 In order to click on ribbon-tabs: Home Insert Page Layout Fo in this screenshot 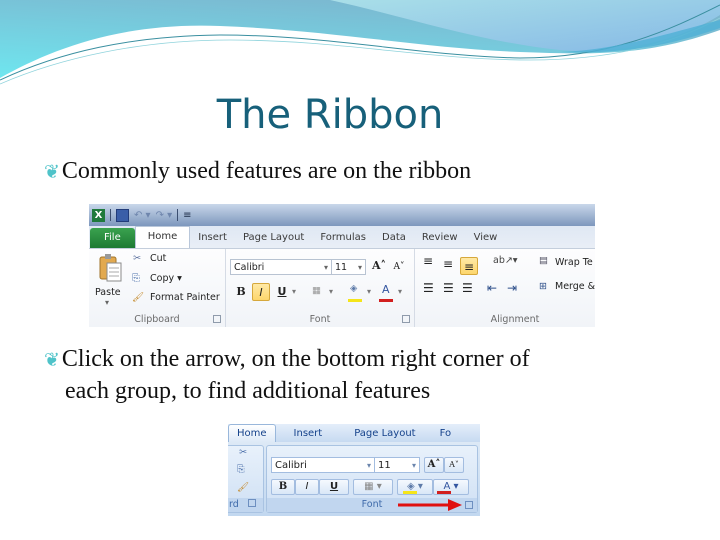, I will do `click(354, 433)`.